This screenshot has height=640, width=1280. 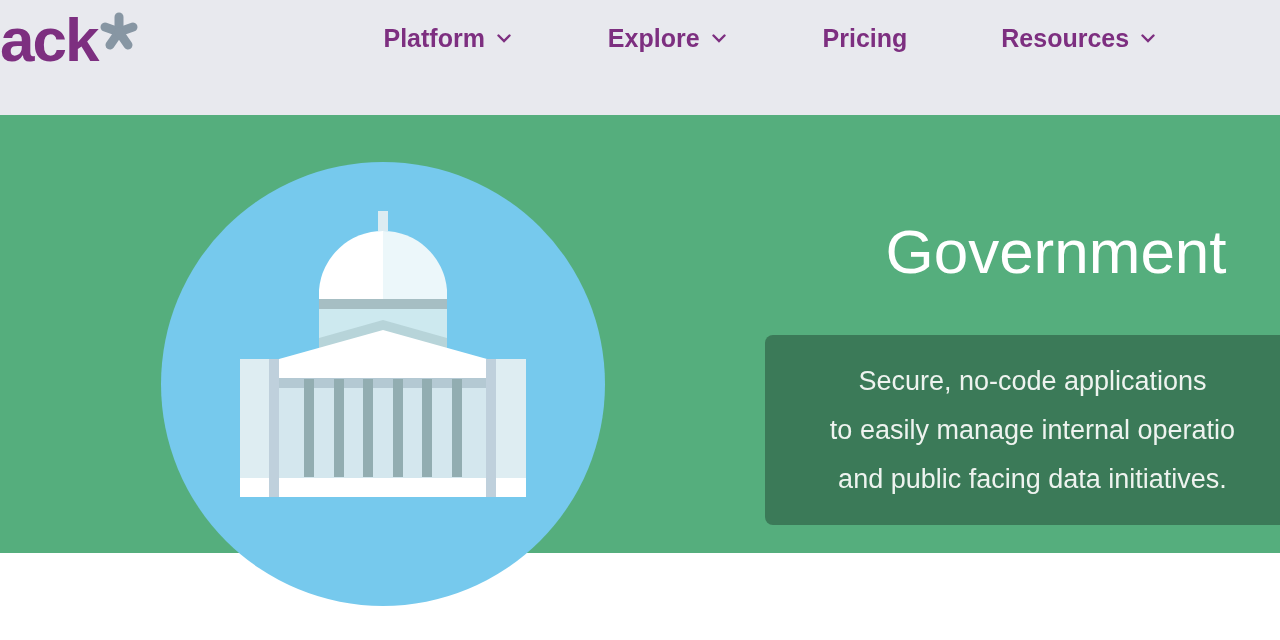 What do you see at coordinates (49, 39) in the screenshot?
I see `logo-text: ack` at bounding box center [49, 39].